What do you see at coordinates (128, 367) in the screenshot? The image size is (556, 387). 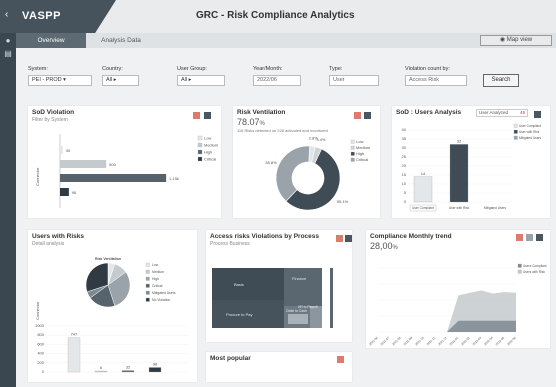 I see `risk-bar-label: 32` at bounding box center [128, 367].